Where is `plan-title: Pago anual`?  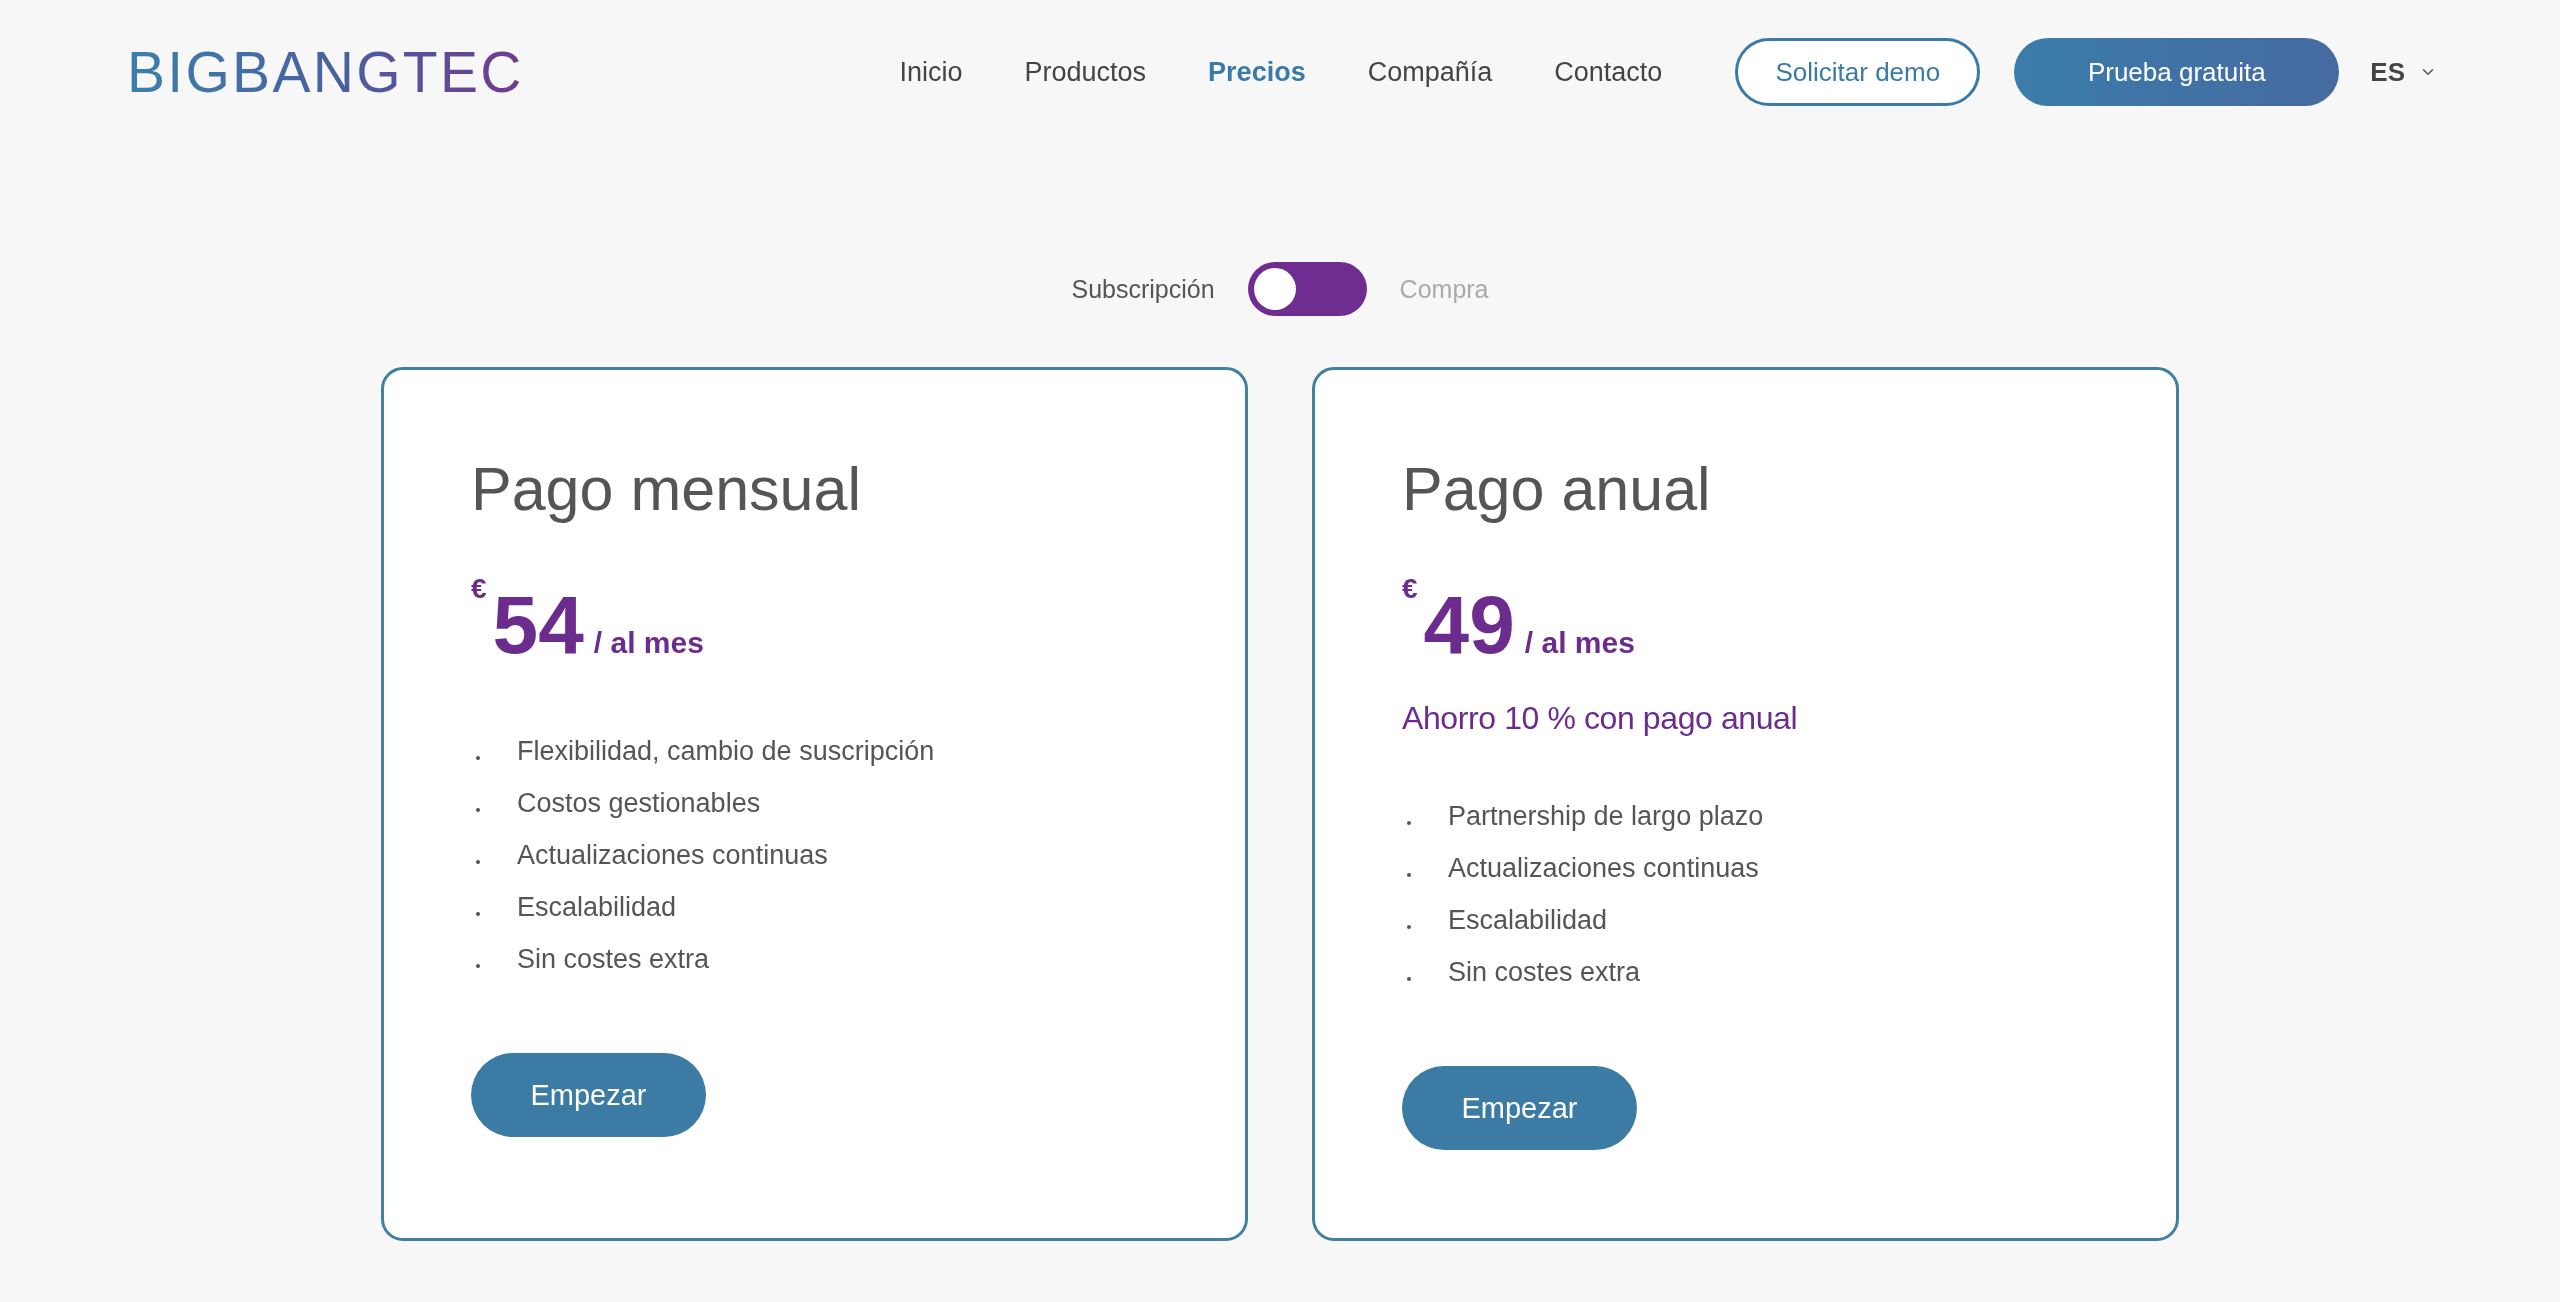 plan-title: Pago anual is located at coordinates (1556, 489).